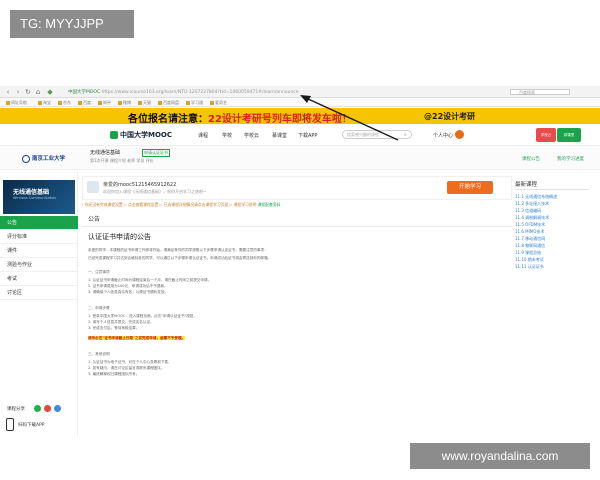 This screenshot has height=480, width=600. Describe the element at coordinates (251, 135) in the screenshot. I see `nav-school-cloud: 学校云` at that location.